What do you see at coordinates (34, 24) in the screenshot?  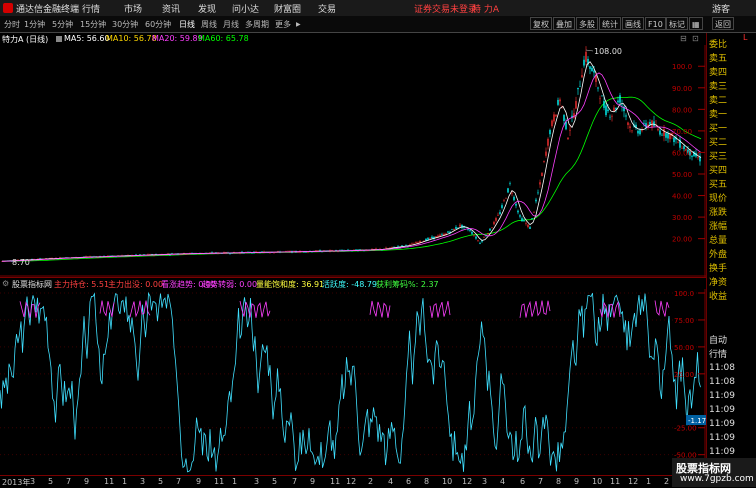 I see `period-1min: 1分钟` at bounding box center [34, 24].